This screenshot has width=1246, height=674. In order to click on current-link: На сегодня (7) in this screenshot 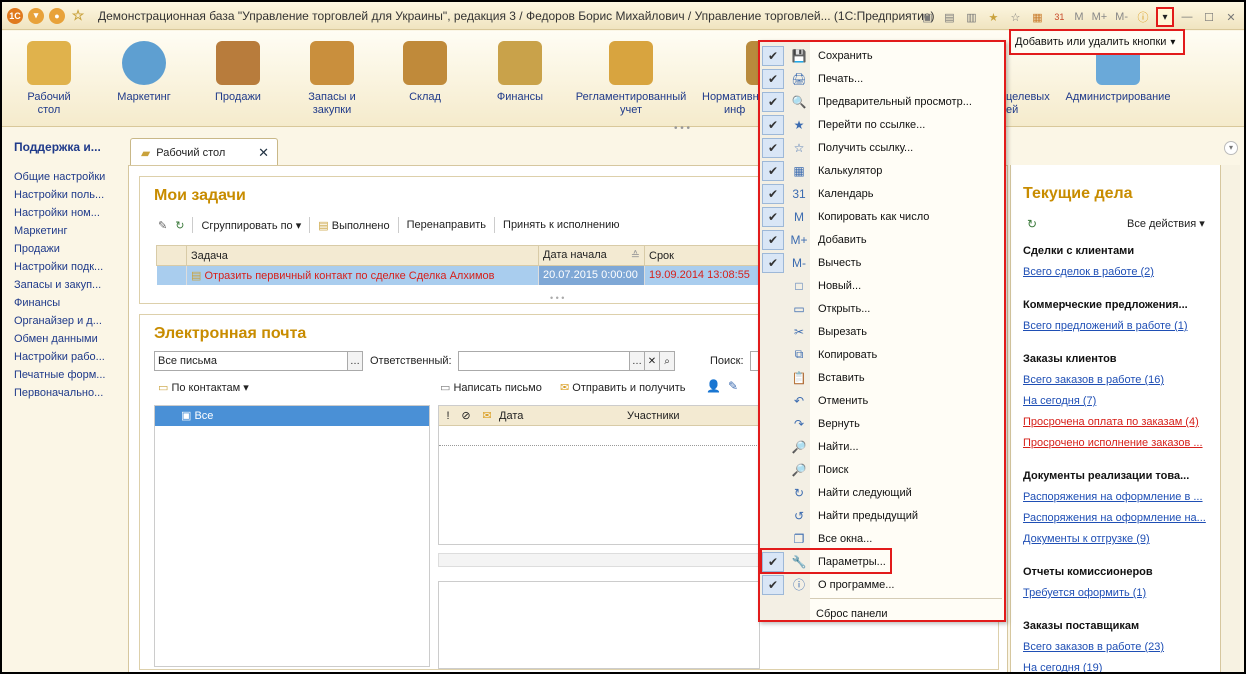, I will do `click(1059, 401)`.